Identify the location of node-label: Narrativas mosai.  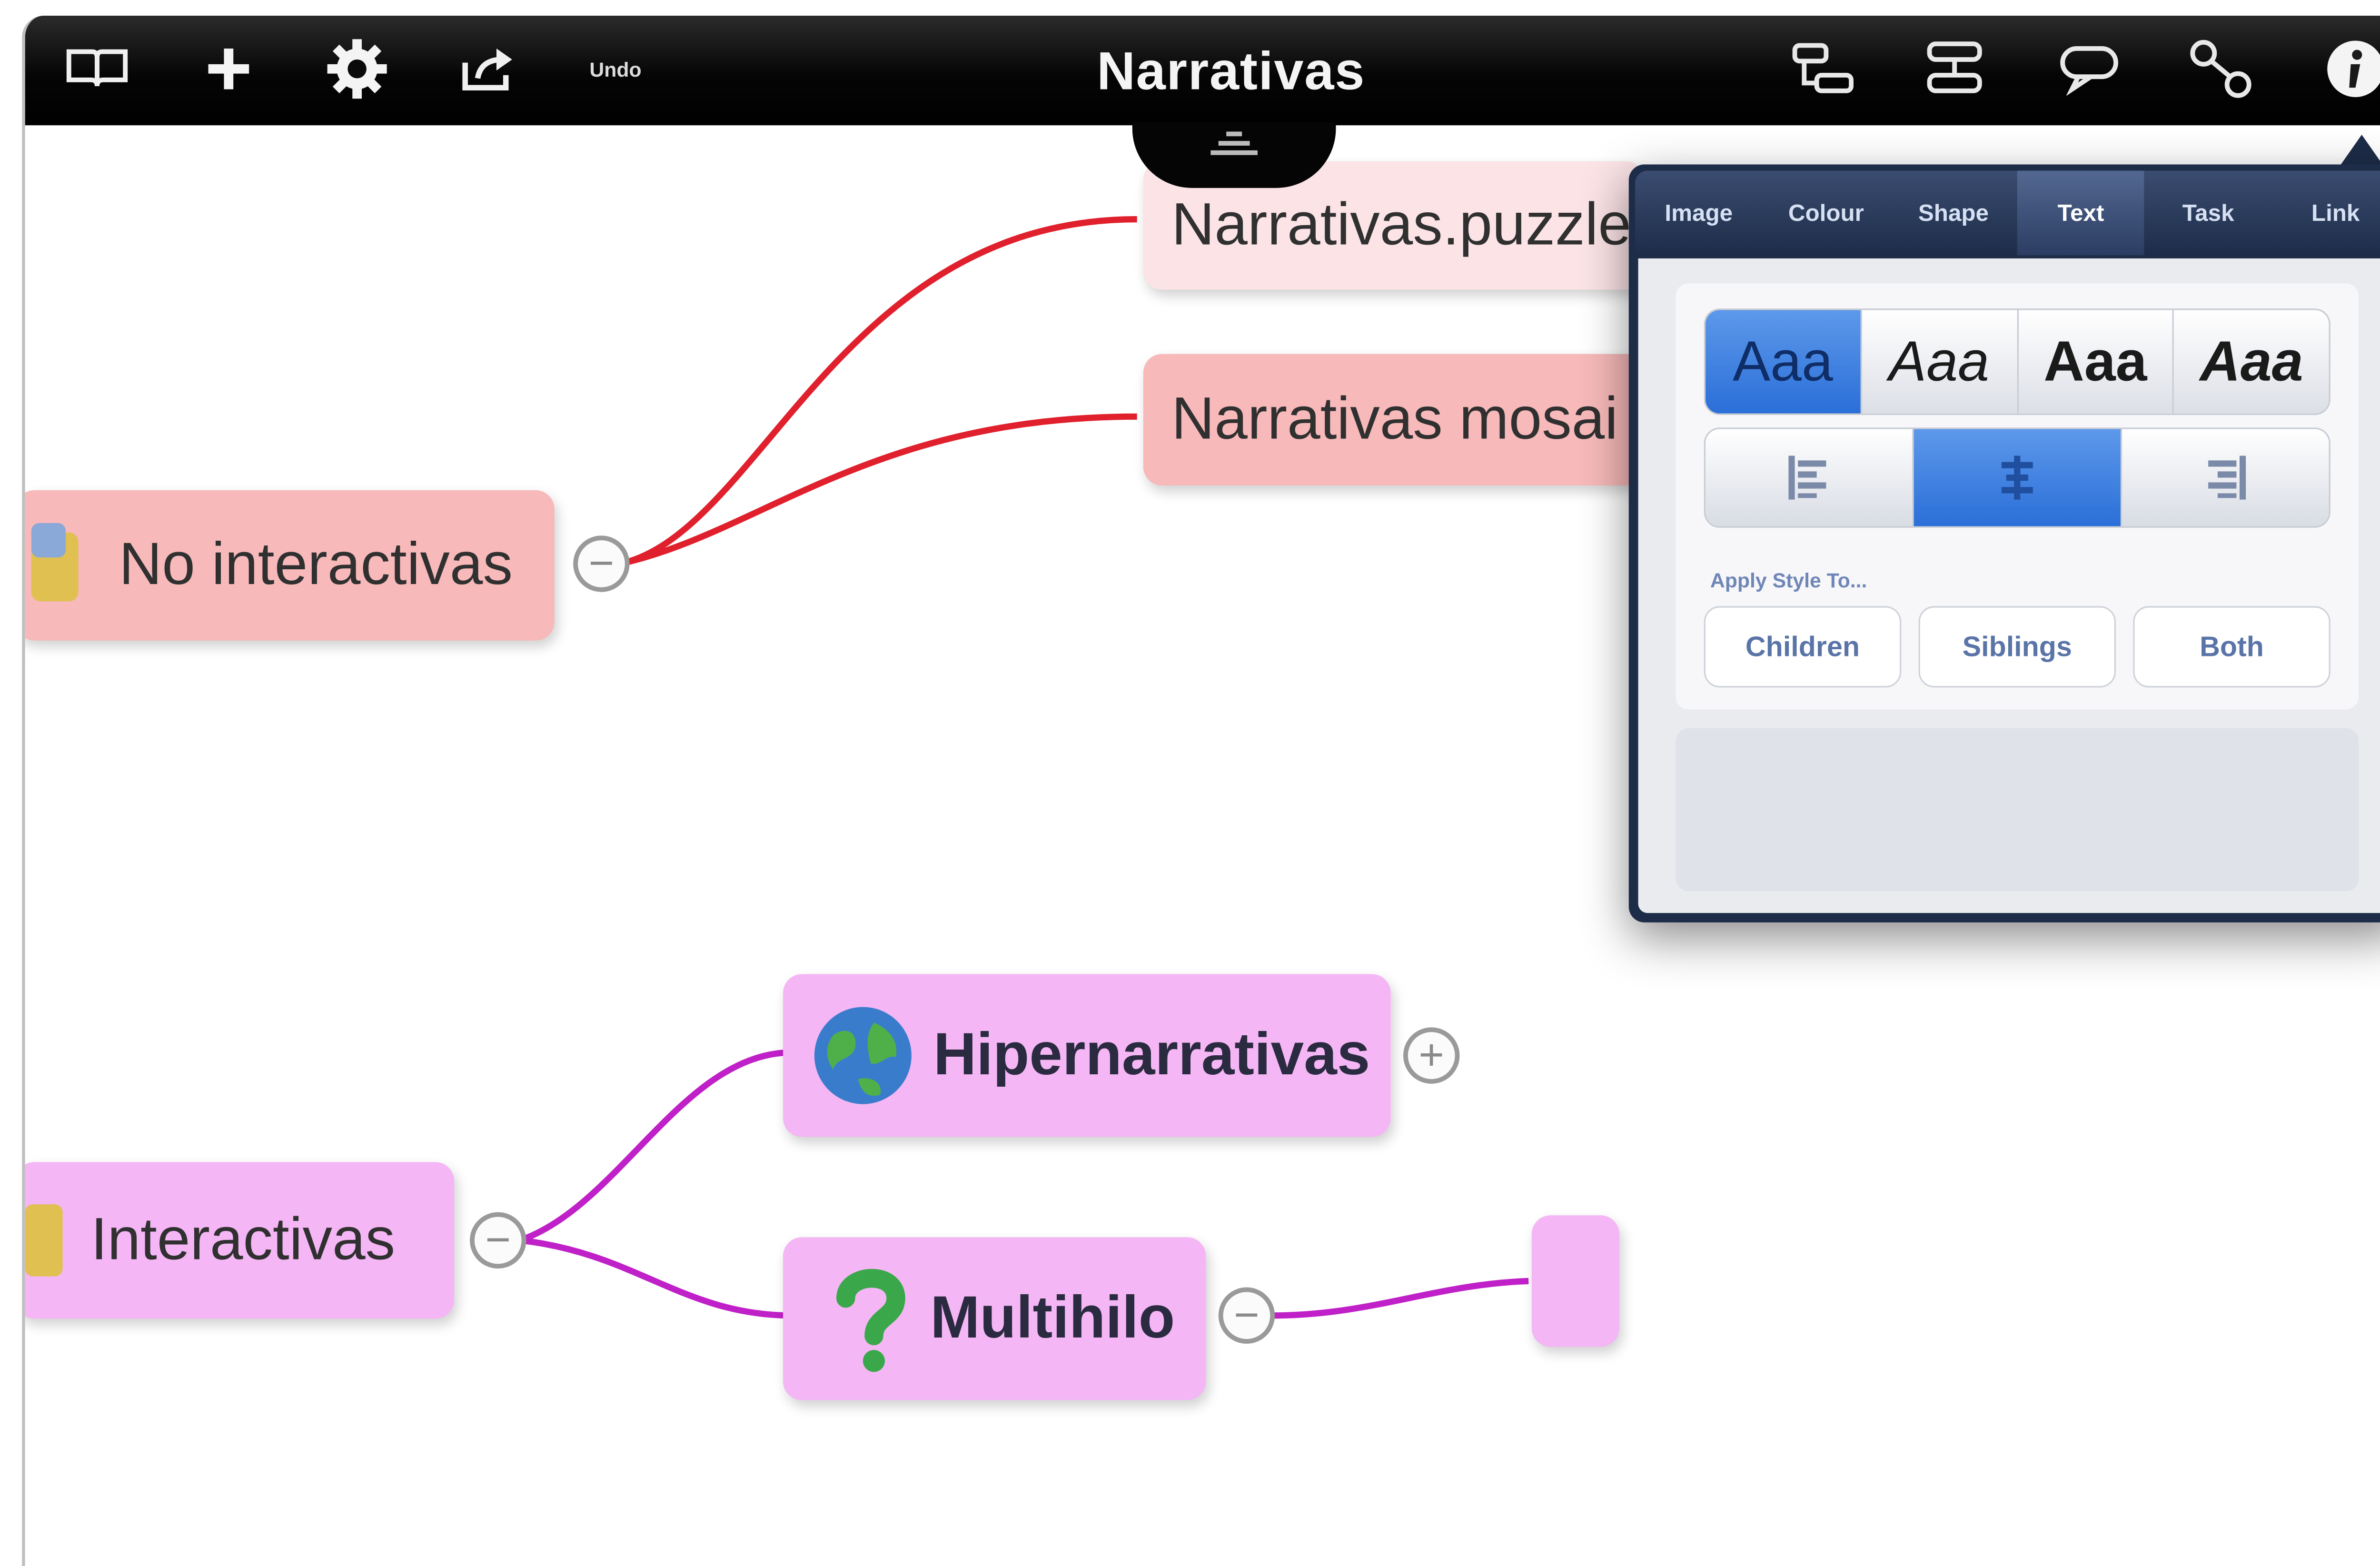
(1394, 419).